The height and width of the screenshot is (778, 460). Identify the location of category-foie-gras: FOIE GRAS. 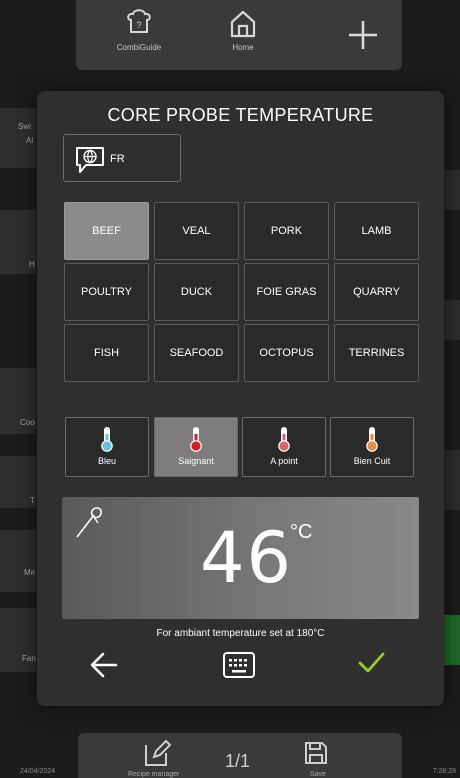
(286, 292).